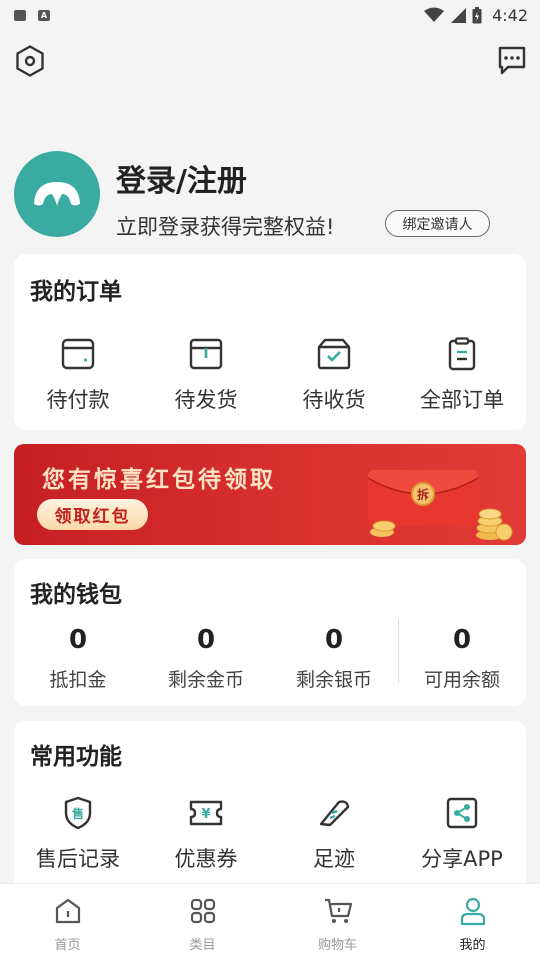 The height and width of the screenshot is (958, 540). I want to click on wallet-silver-coins: 0 剩余银币, so click(334, 658).